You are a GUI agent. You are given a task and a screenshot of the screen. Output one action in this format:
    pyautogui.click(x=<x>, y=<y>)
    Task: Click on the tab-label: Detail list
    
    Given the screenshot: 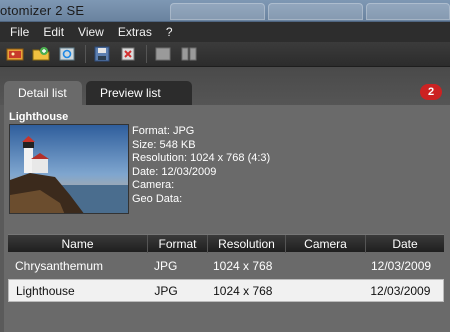 What is the action you would take?
    pyautogui.click(x=42, y=93)
    